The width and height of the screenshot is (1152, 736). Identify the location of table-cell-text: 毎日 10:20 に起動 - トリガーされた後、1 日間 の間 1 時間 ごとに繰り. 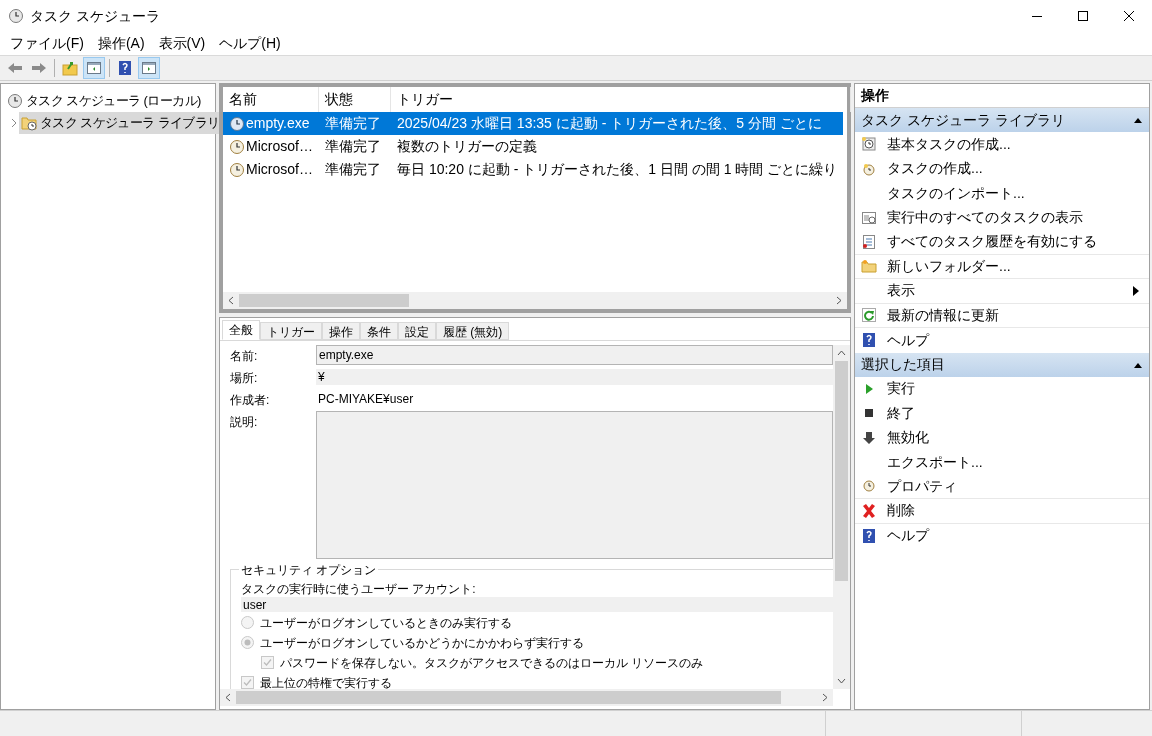
(617, 169).